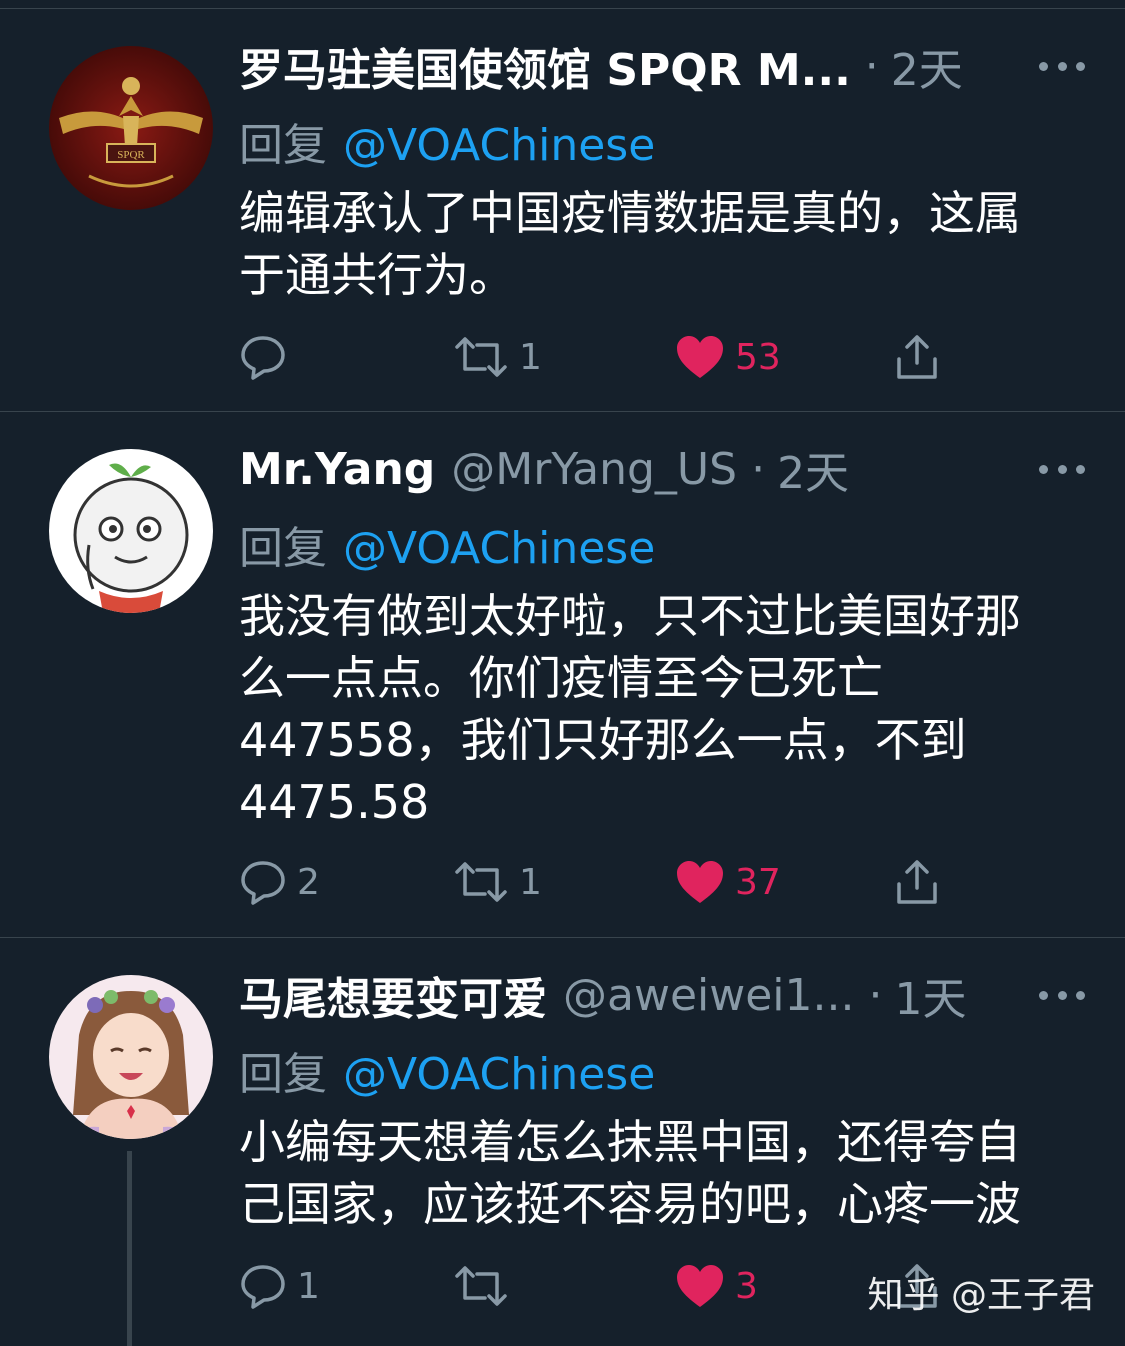 The width and height of the screenshot is (1125, 1346). What do you see at coordinates (630, 213) in the screenshot?
I see `tweet-text-line: 编辑承认了中国疫情数据是真的，这属` at bounding box center [630, 213].